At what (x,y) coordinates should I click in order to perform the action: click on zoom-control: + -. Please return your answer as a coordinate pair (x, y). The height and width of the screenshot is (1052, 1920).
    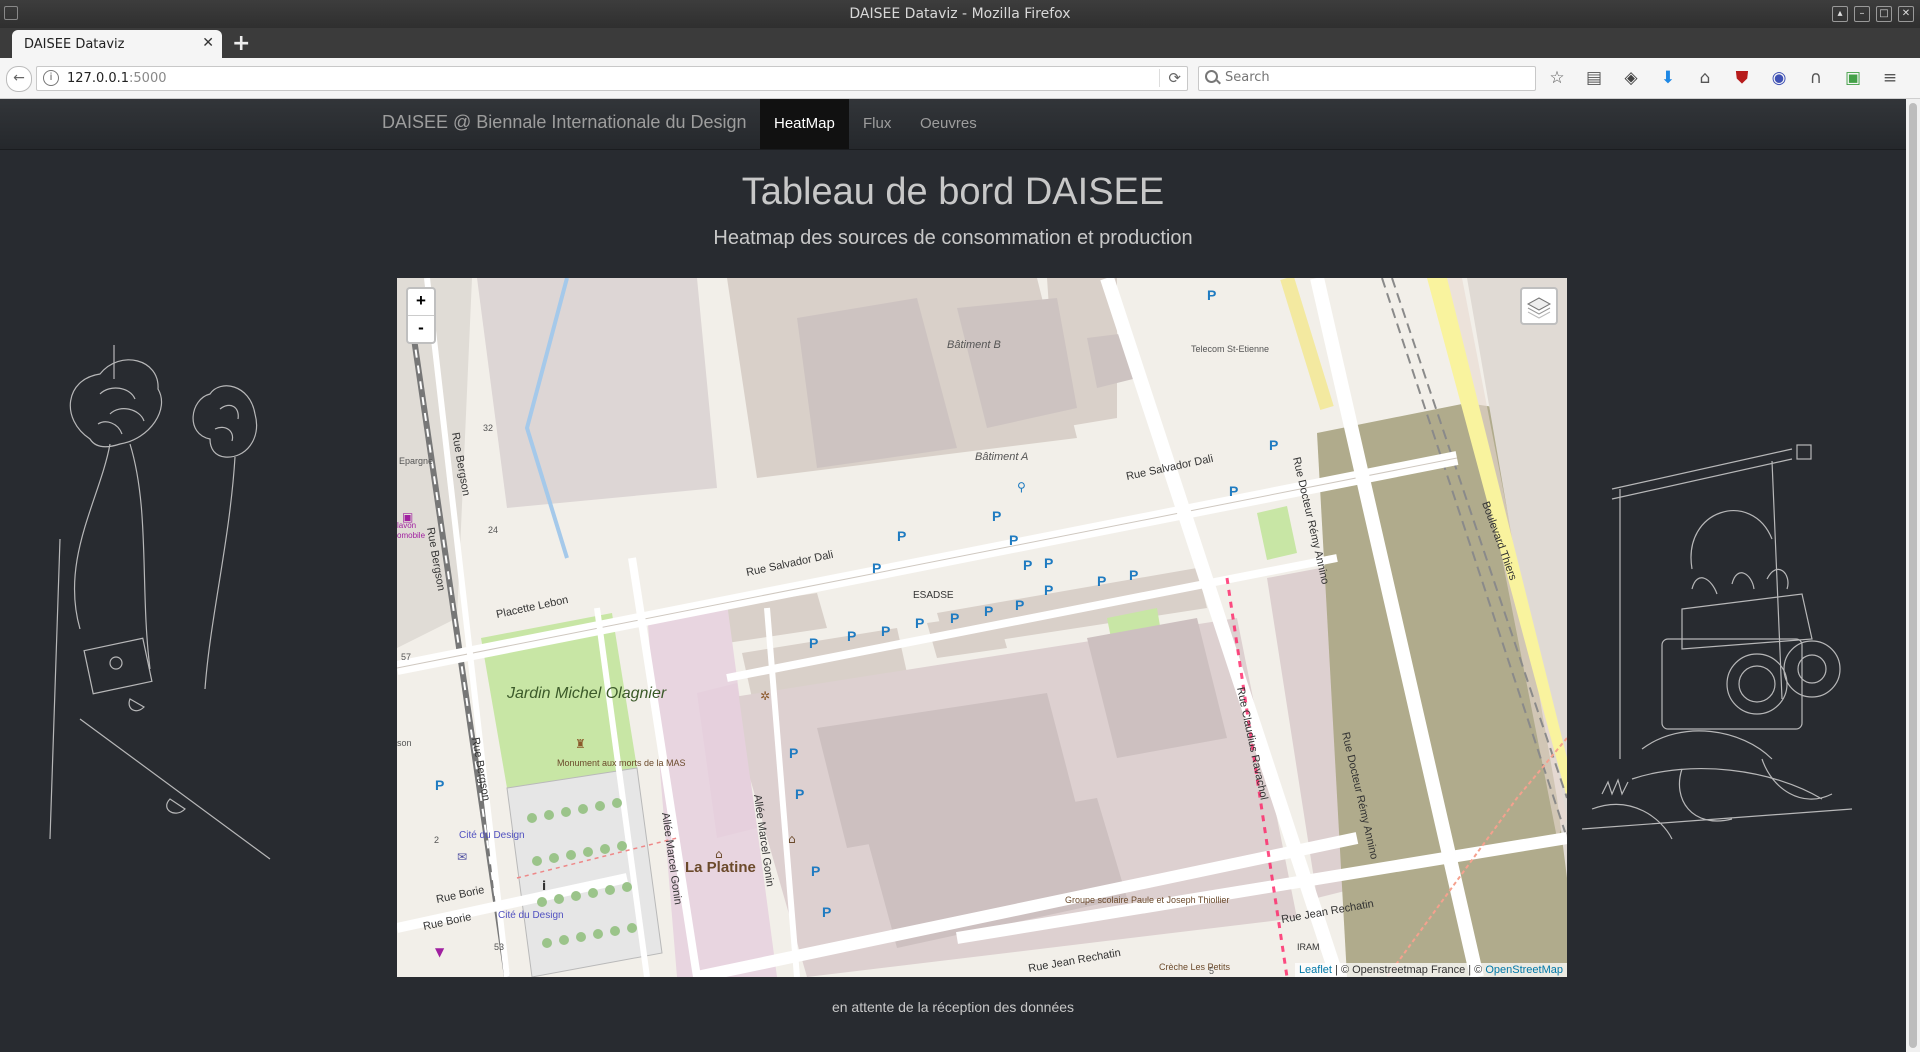
    Looking at the image, I should click on (421, 315).